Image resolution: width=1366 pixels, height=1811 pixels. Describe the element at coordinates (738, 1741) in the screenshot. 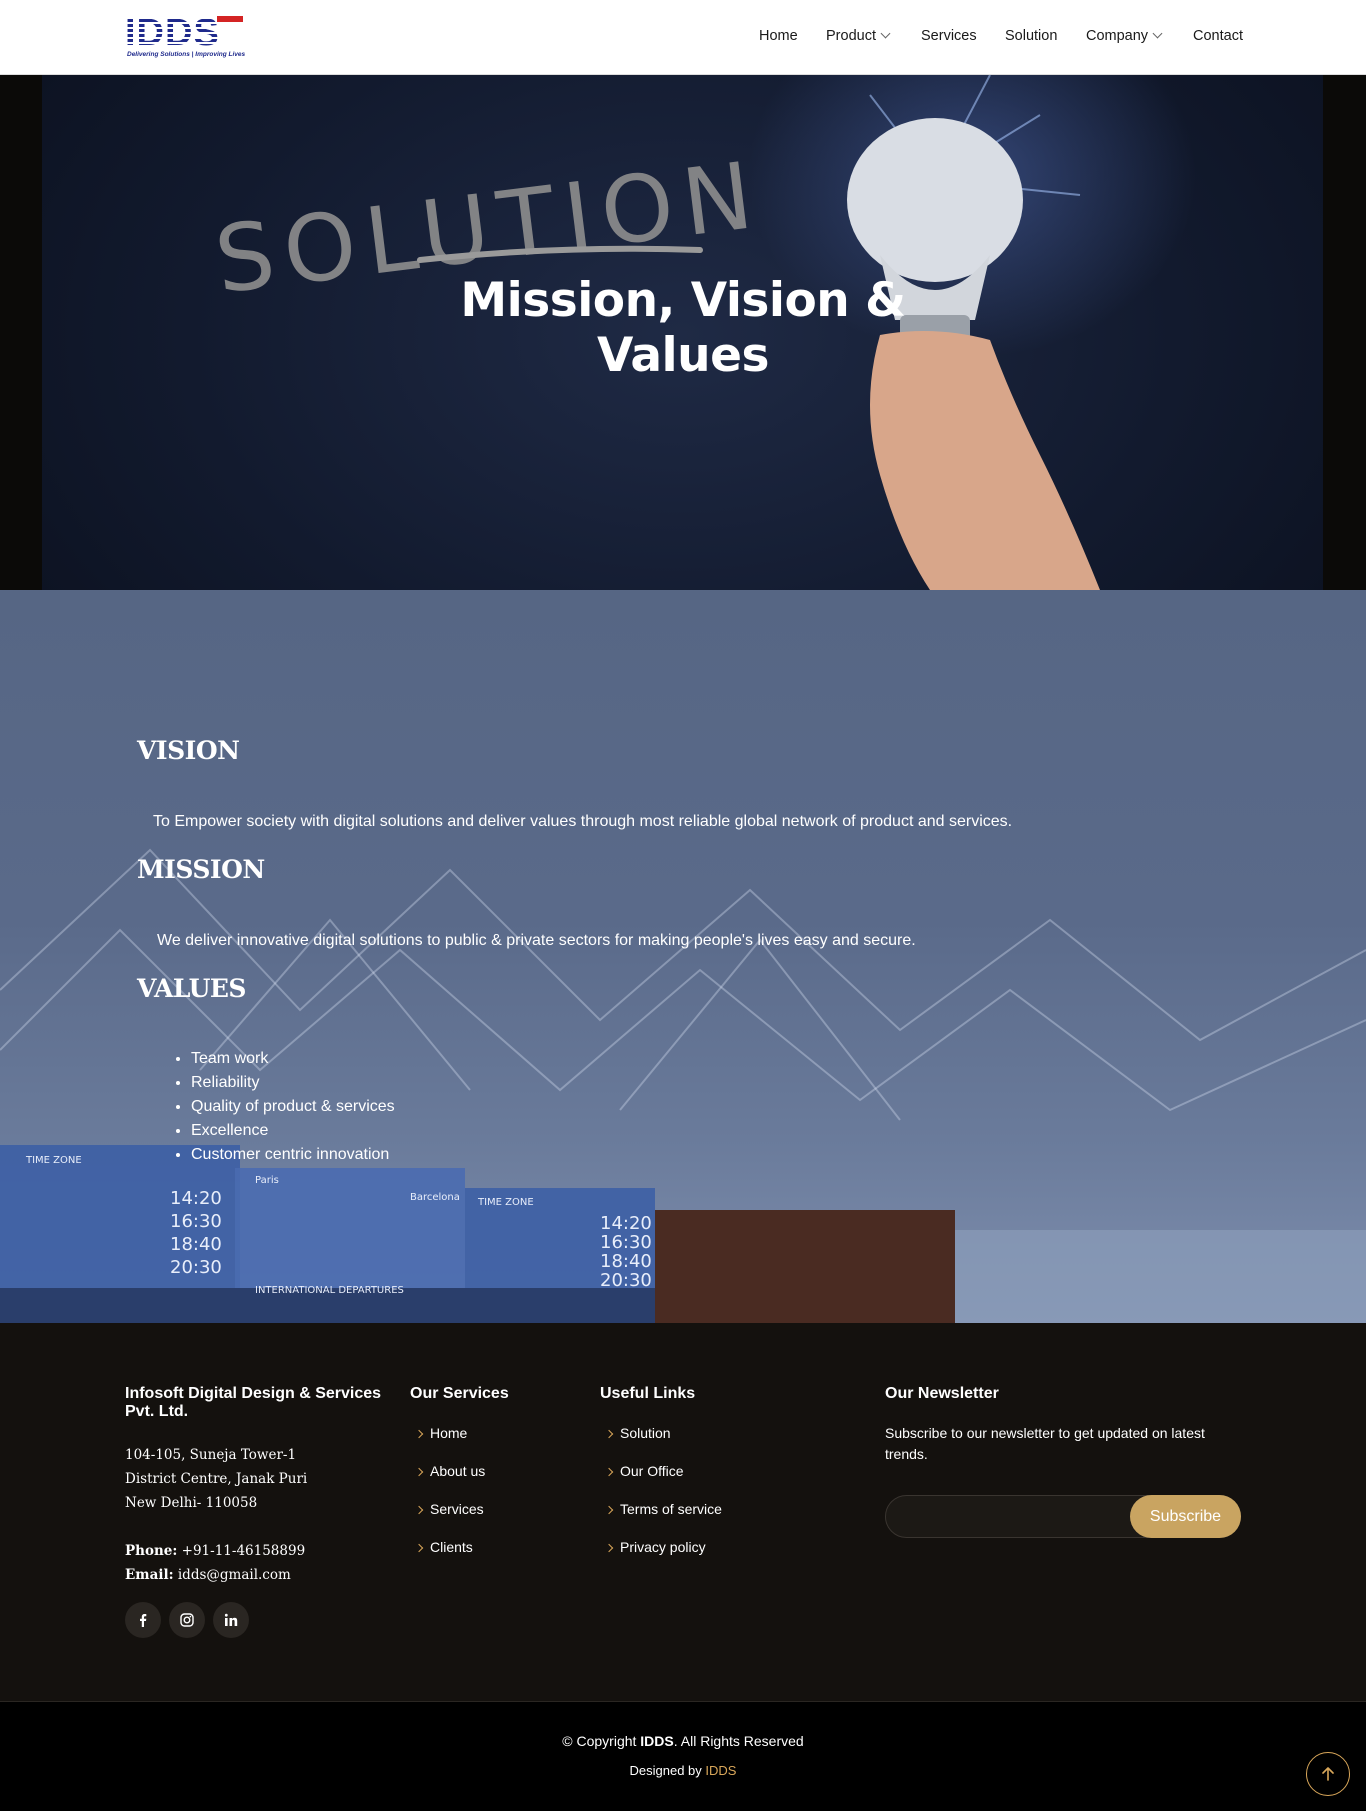

I see `copyright-suffix: . All Rights Reserved` at that location.